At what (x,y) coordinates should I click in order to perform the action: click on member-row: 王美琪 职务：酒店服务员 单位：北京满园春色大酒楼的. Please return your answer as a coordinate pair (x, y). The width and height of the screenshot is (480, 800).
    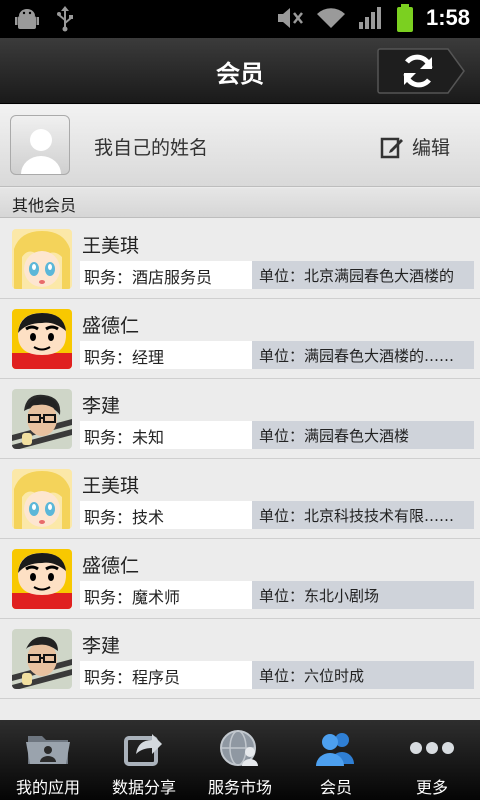
    Looking at the image, I should click on (240, 259).